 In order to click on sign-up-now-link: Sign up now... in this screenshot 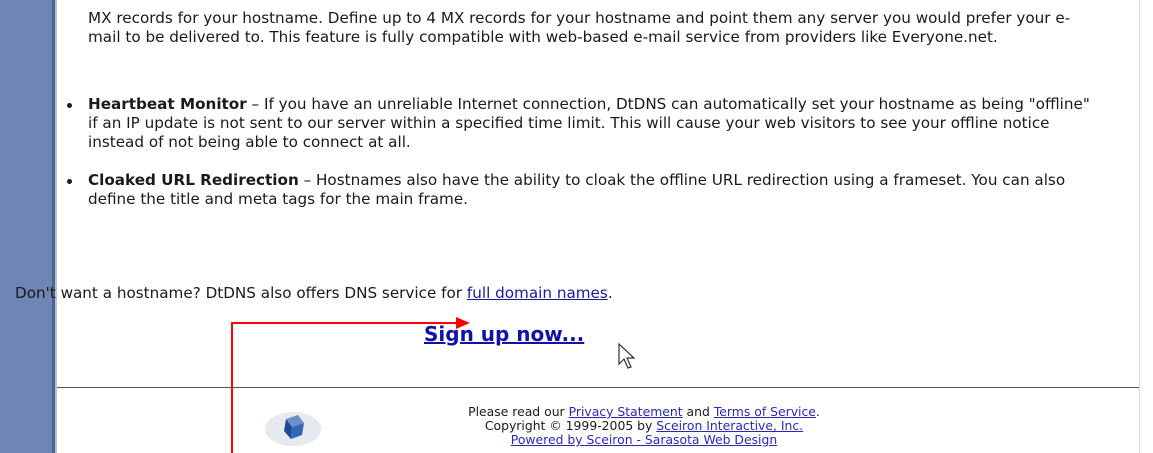, I will do `click(504, 334)`.